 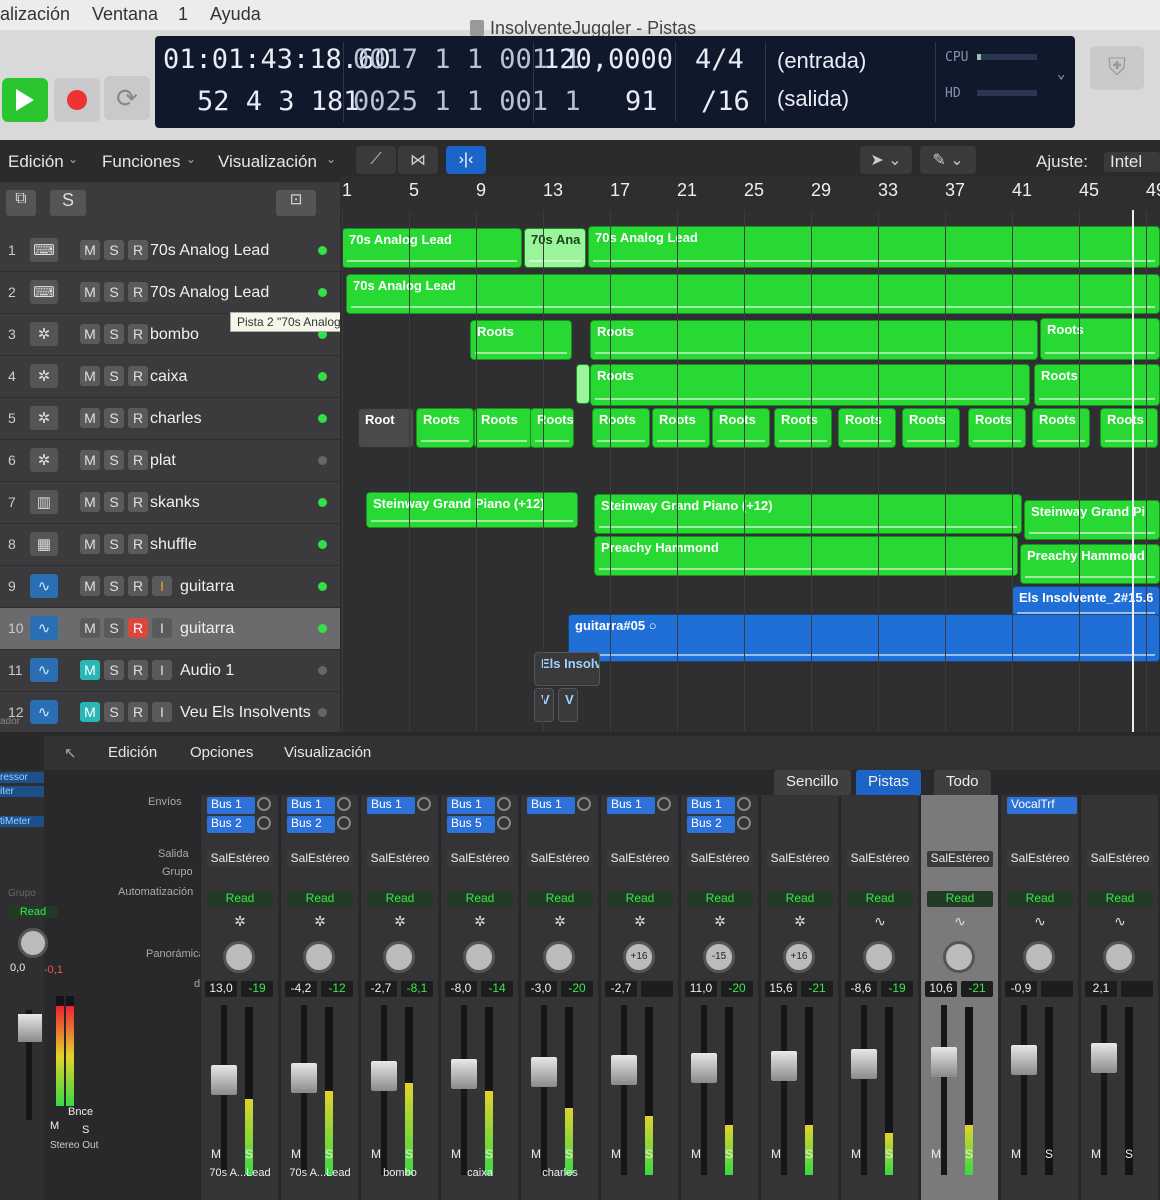 What do you see at coordinates (33, 912) in the screenshot?
I see `stereo-automation: Read` at bounding box center [33, 912].